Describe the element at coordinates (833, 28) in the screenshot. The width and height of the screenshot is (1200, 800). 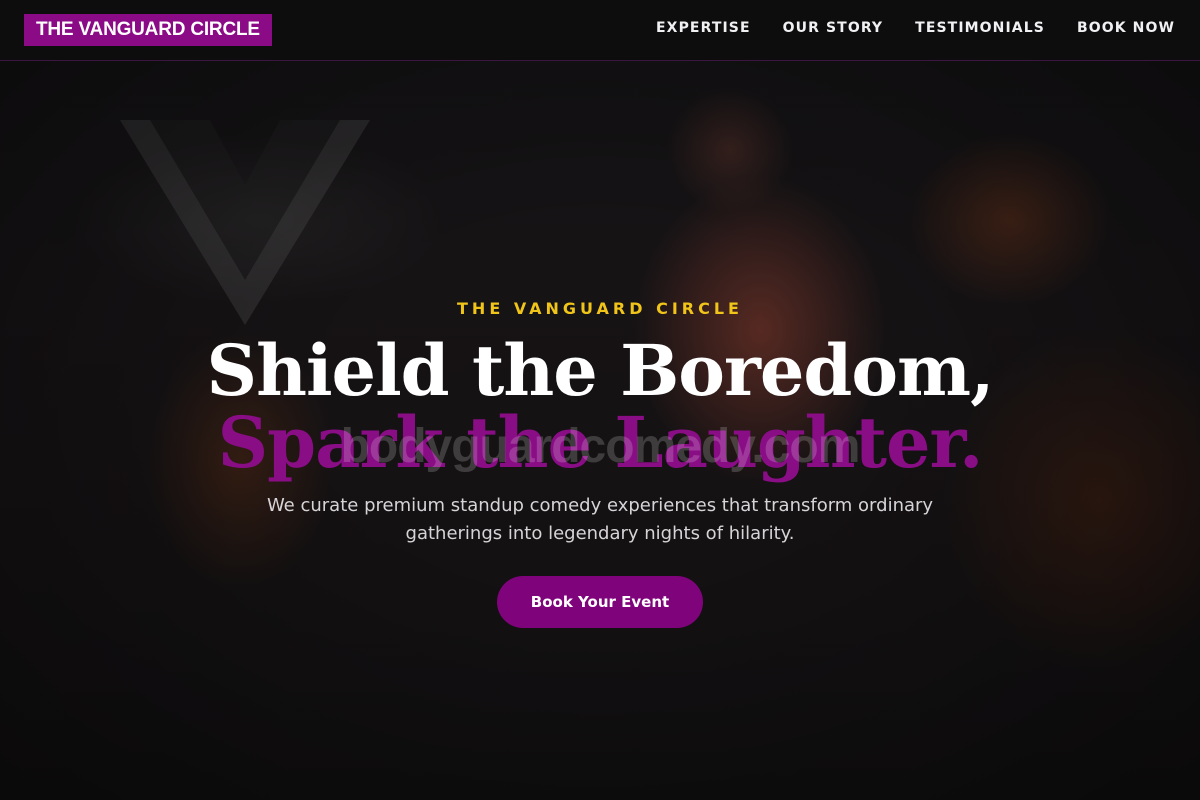
I see `nav-link-our-story: OUR STORY` at that location.